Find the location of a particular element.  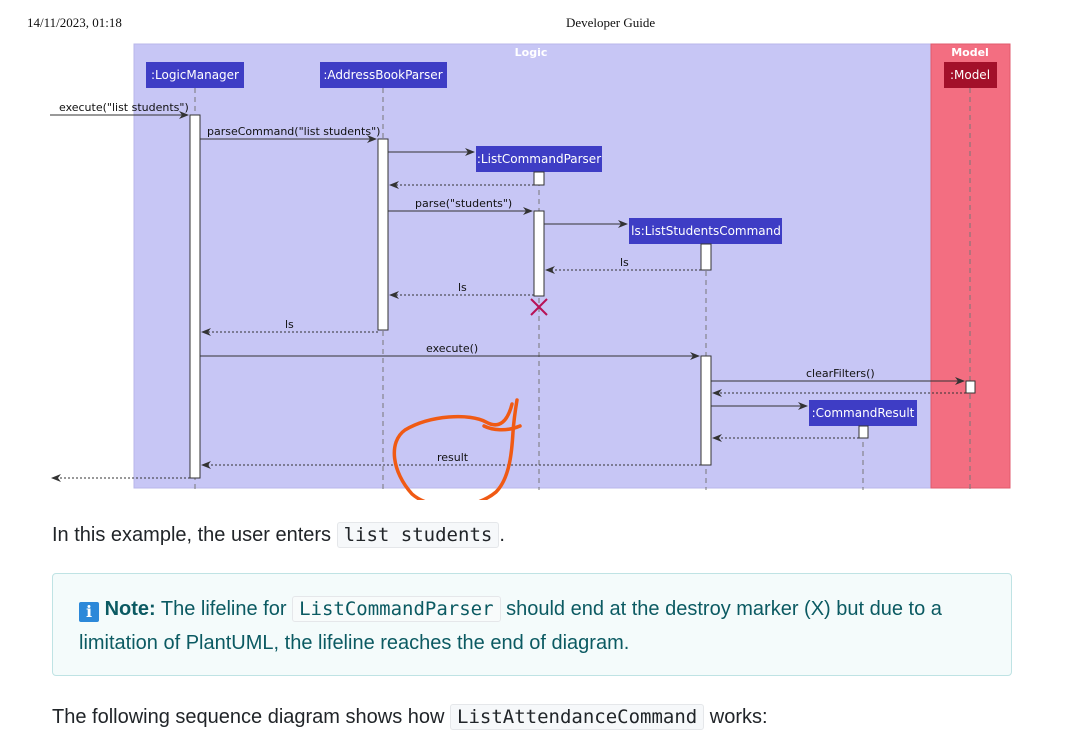

note-label: Note: is located at coordinates (130, 609).